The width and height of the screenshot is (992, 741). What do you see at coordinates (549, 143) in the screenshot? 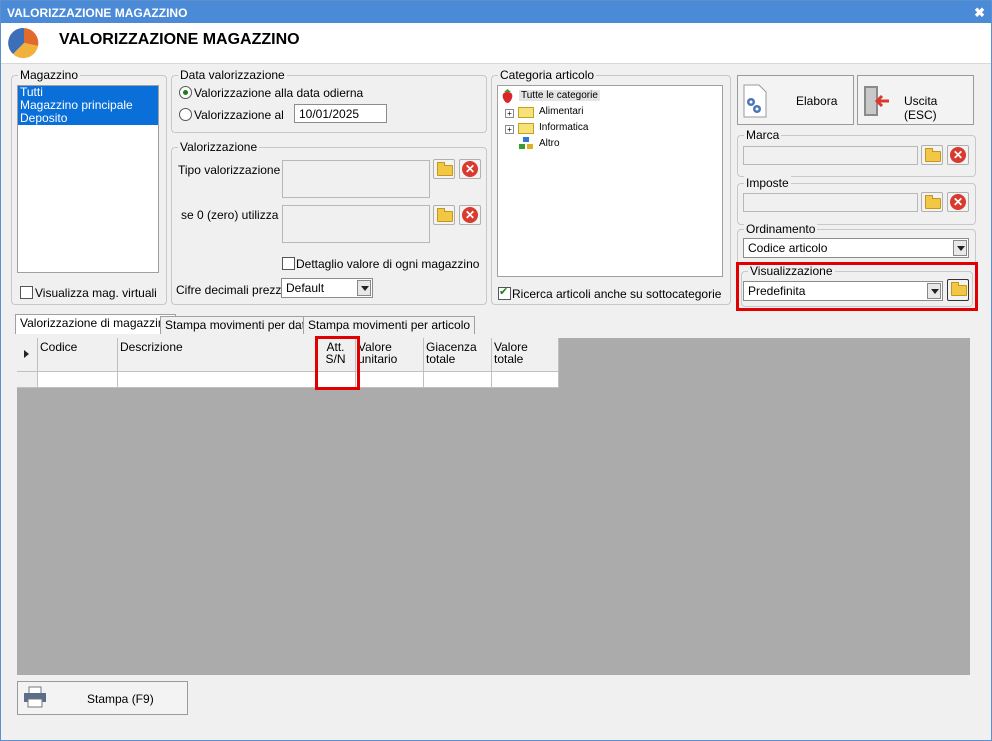
I see `tree-node-altro: Altro` at bounding box center [549, 143].